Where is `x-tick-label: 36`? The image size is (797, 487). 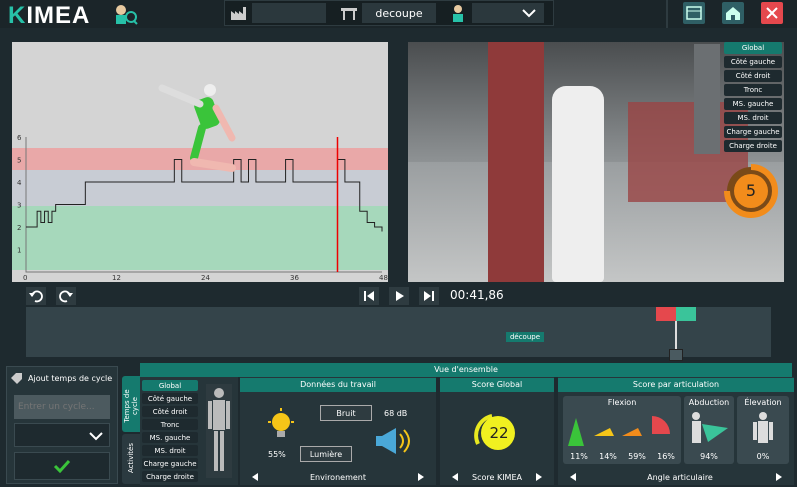
x-tick-label: 36 is located at coordinates (294, 278).